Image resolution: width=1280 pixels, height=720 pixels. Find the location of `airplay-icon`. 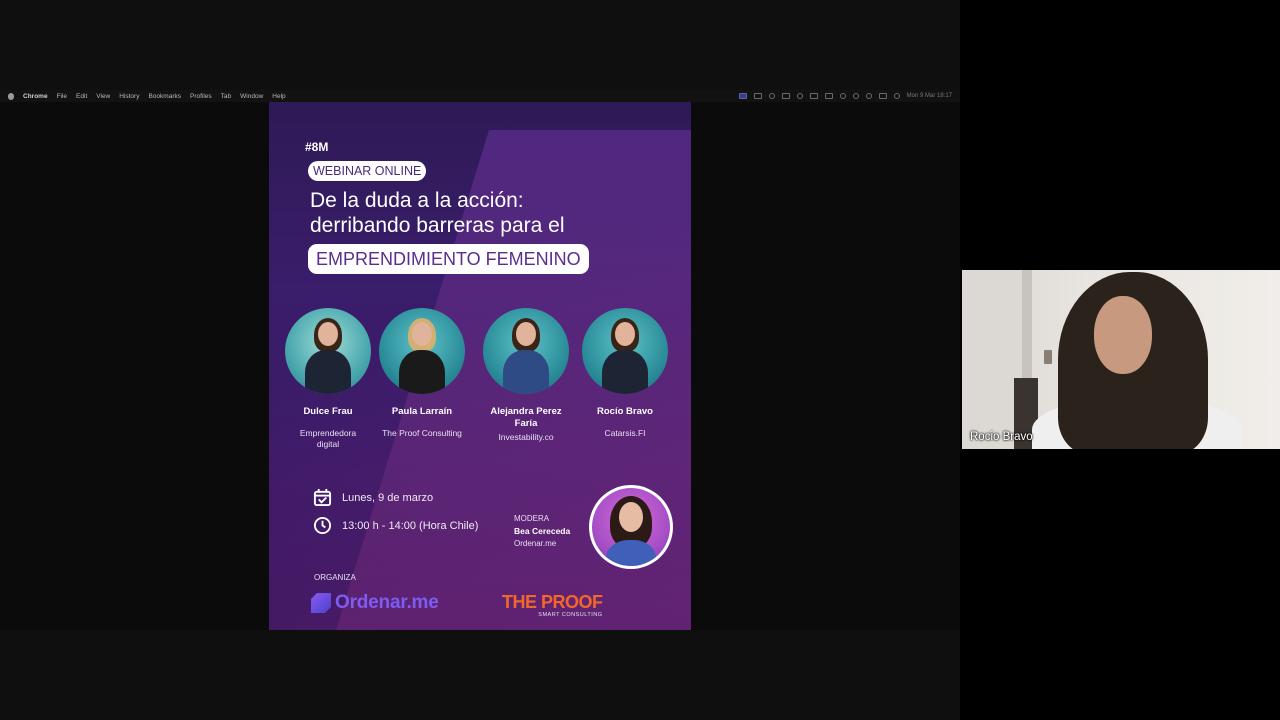

airplay-icon is located at coordinates (785, 96).